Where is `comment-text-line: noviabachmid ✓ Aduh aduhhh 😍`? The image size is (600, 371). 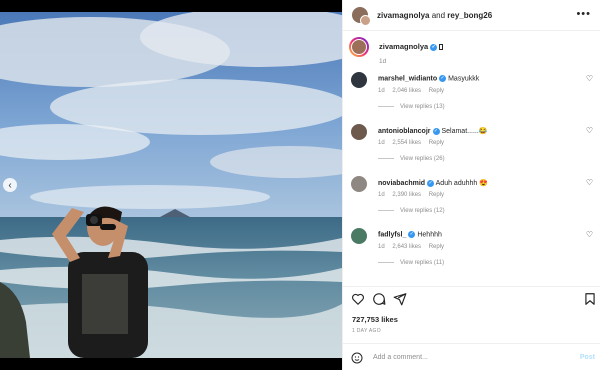 comment-text-line: noviabachmid ✓ Aduh aduhhh 😍 is located at coordinates (433, 183).